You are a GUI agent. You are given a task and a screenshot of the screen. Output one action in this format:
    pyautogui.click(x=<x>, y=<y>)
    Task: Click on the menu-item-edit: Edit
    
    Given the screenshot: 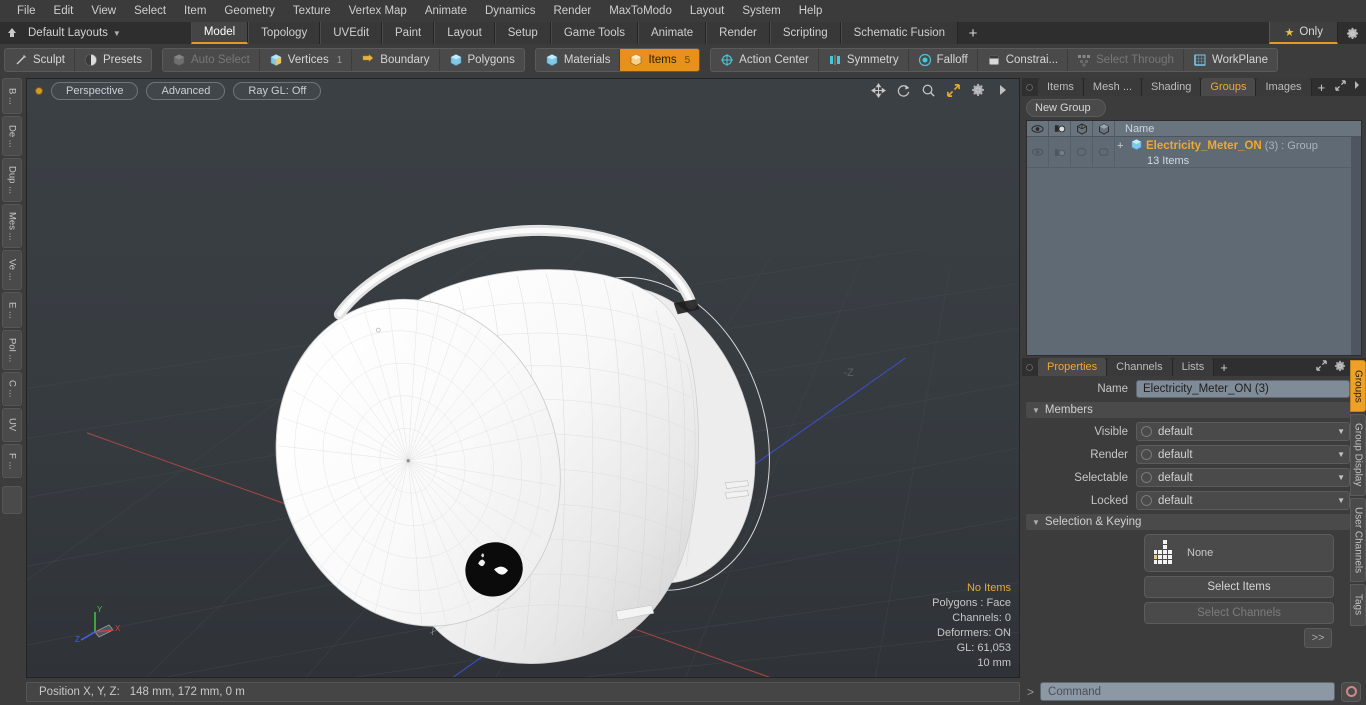 What is the action you would take?
    pyautogui.click(x=64, y=11)
    